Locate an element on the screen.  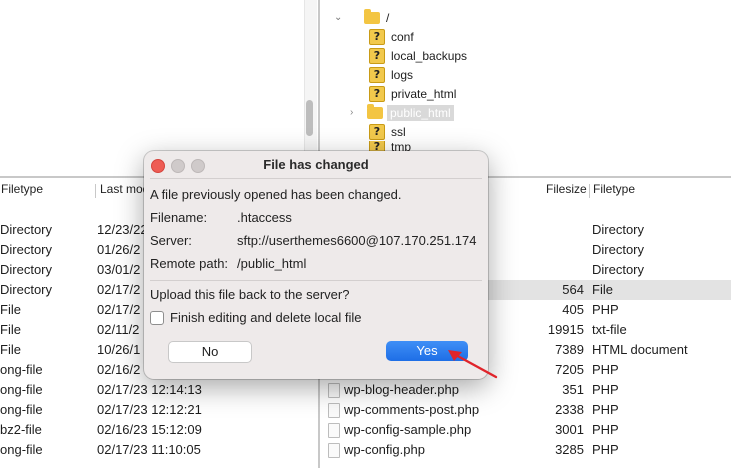
local-column-last-modified: Last mod is located at coordinates (124, 191).